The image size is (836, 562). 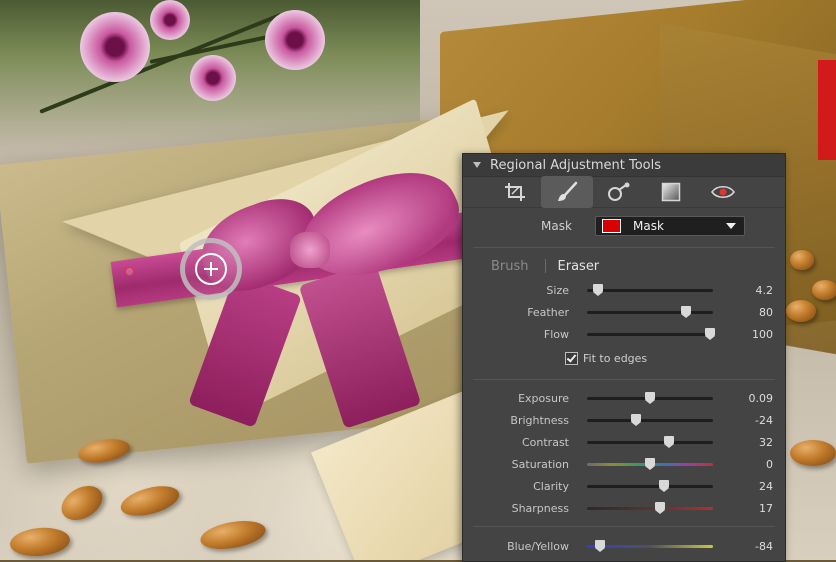 I want to click on blue-yellow-label: Blue/Yellow, so click(x=538, y=546).